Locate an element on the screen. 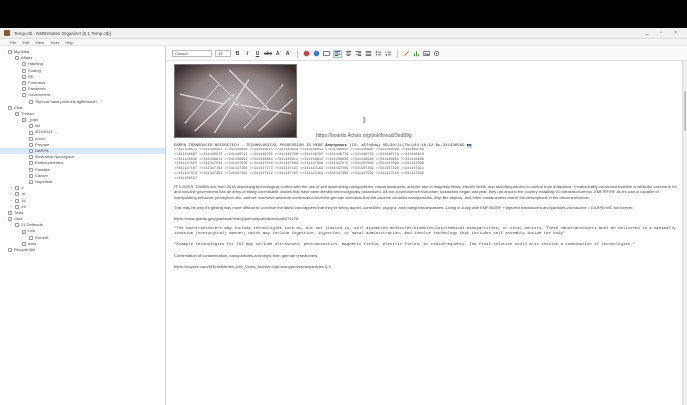 The width and height of the screenshot is (687, 405). highlight-color-icon is located at coordinates (316, 54).